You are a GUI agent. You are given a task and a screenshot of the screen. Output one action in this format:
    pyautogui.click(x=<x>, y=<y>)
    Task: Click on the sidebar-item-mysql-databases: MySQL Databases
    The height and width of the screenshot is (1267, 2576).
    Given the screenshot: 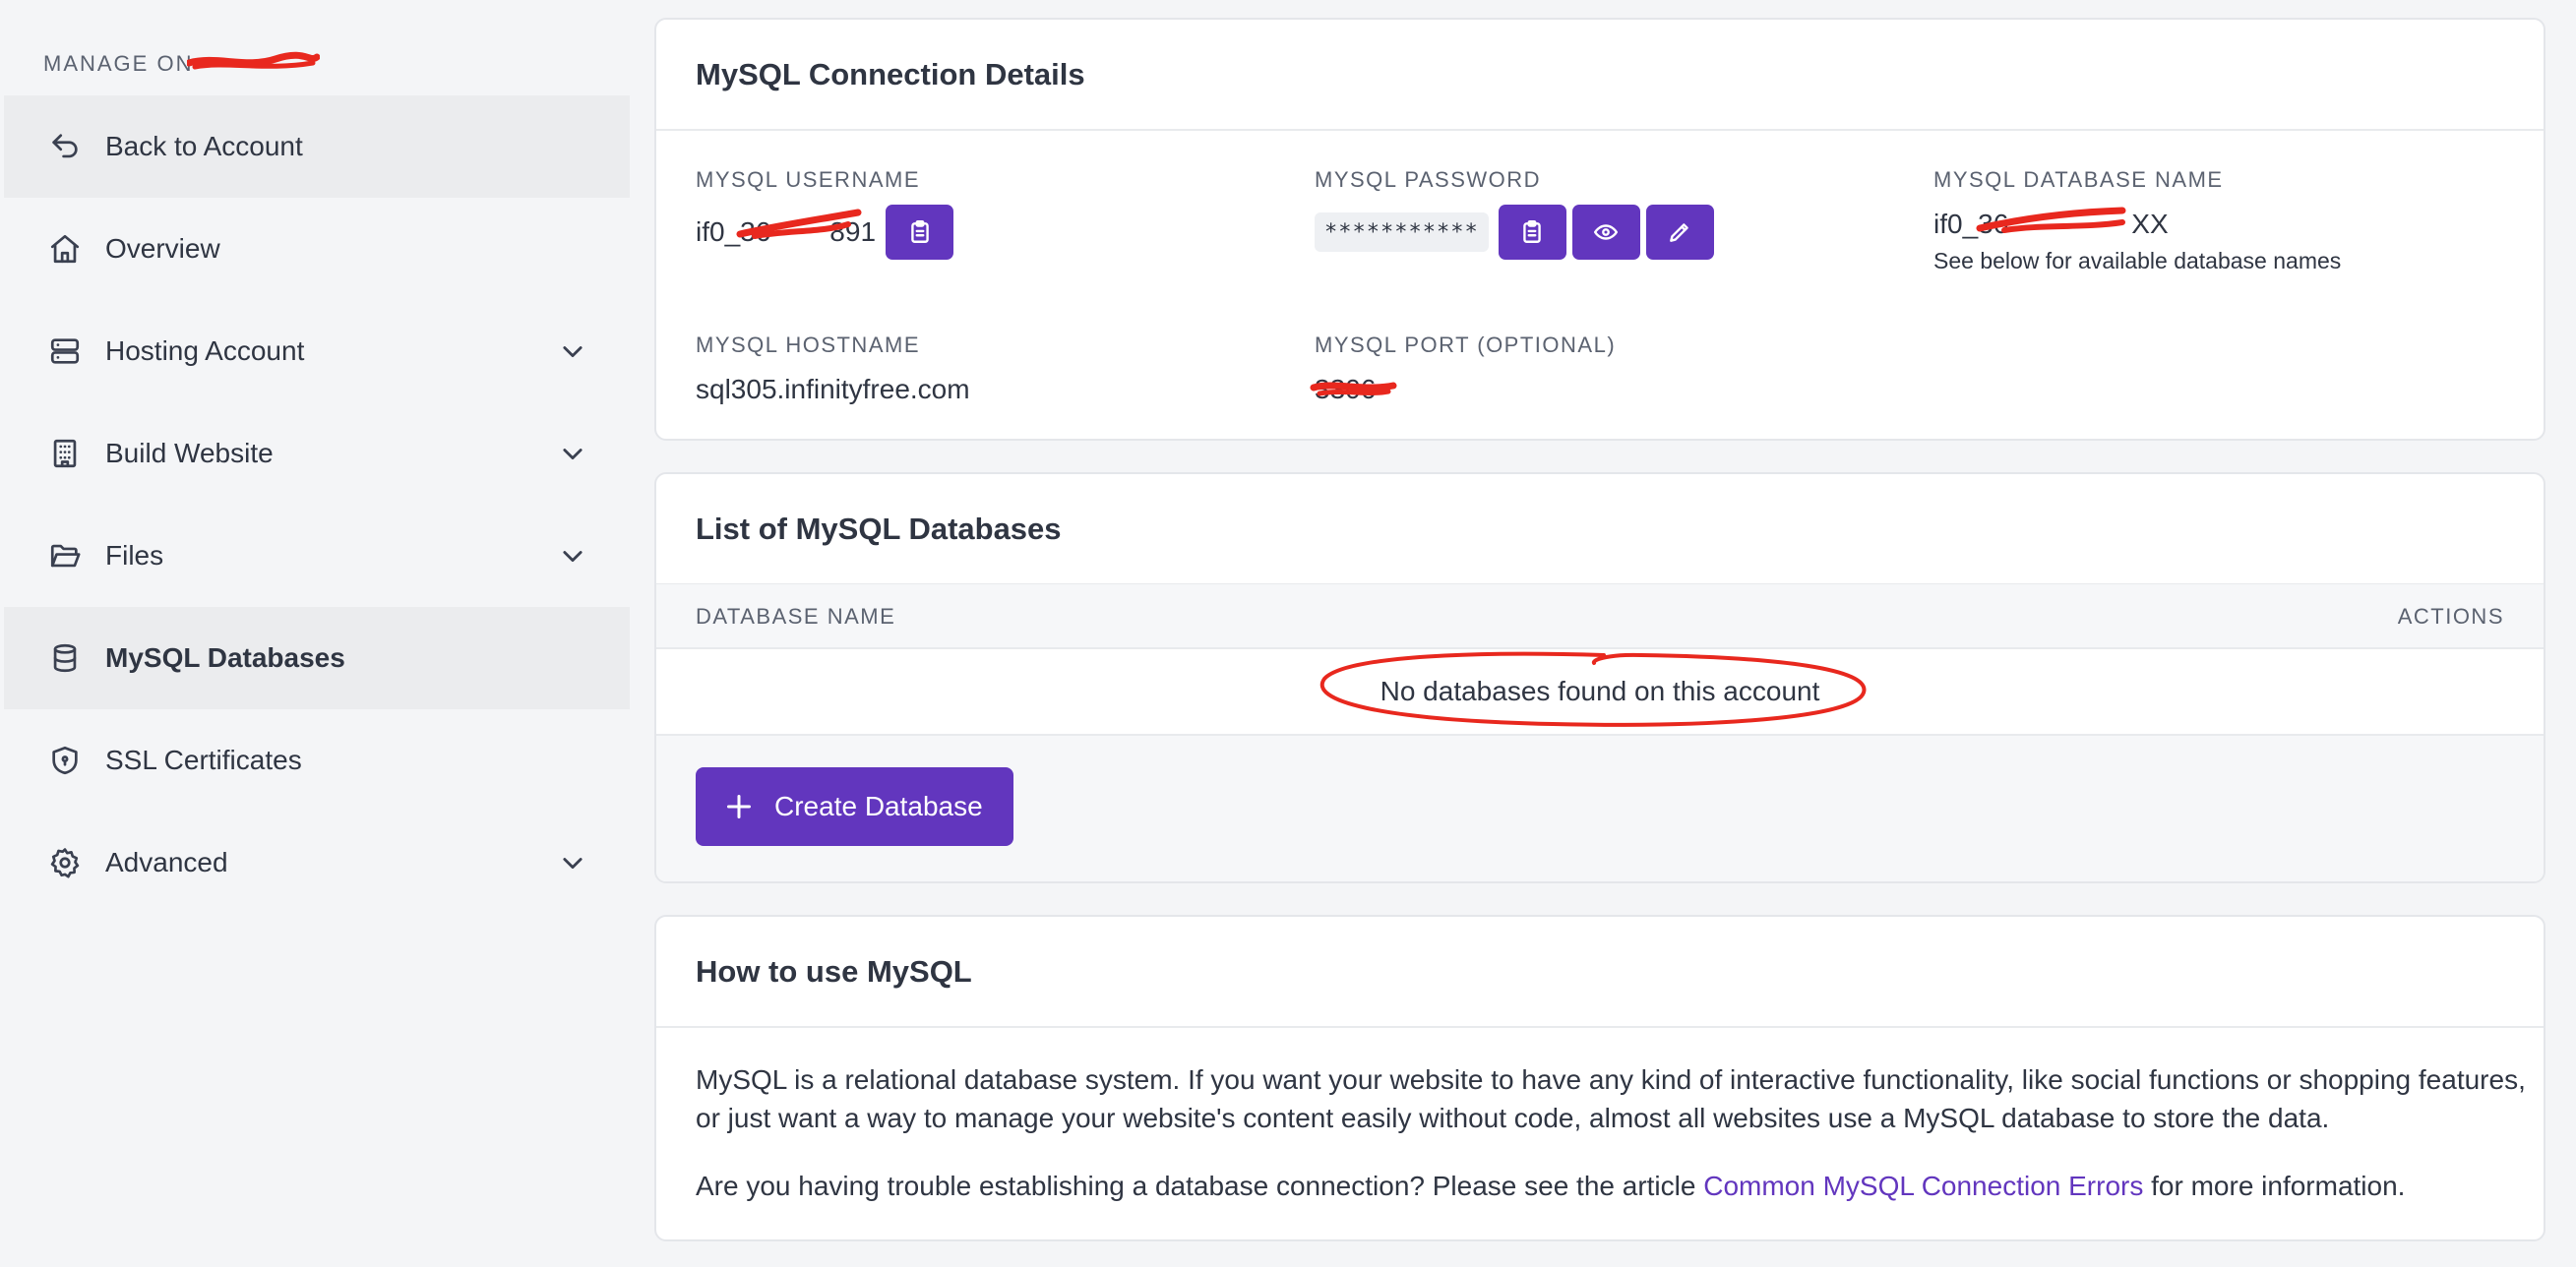 What is the action you would take?
    pyautogui.click(x=317, y=658)
    